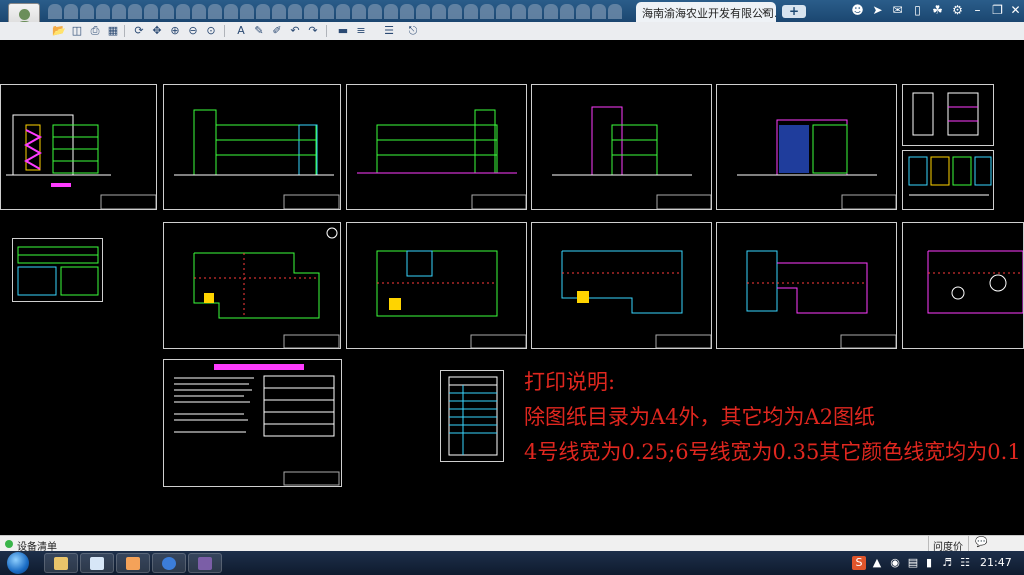  I want to click on app-tray-icon: ◉, so click(895, 563).